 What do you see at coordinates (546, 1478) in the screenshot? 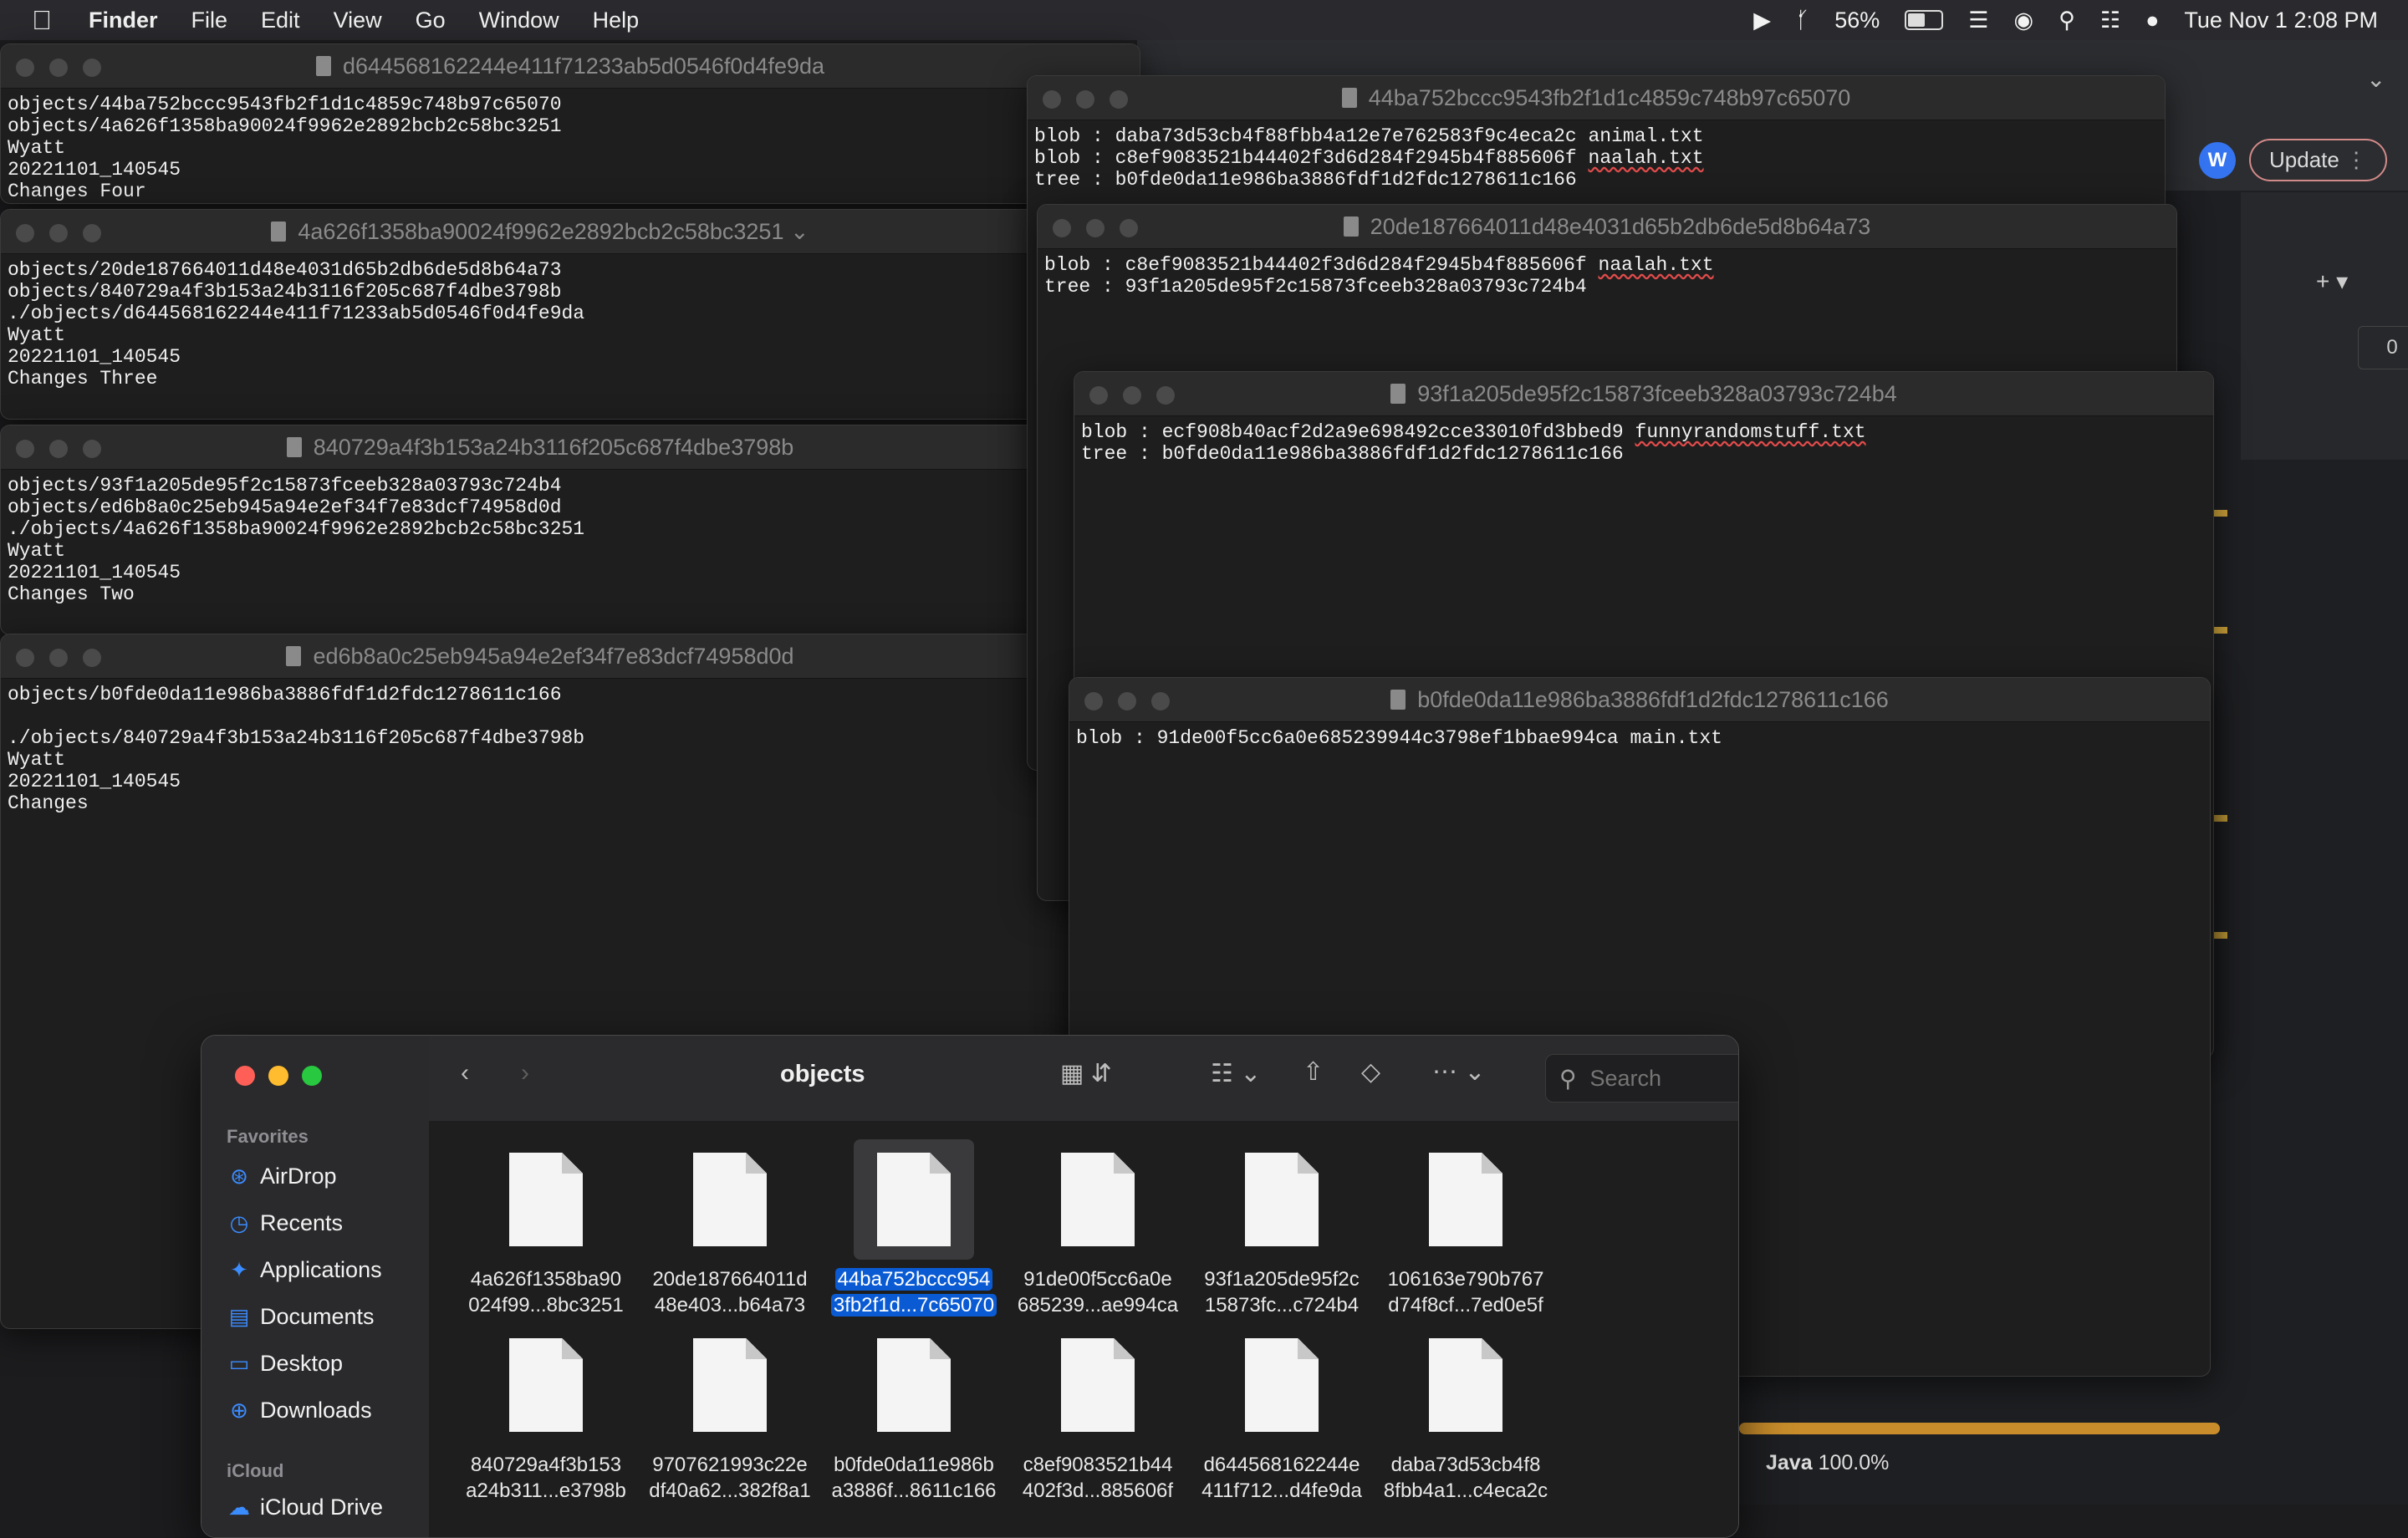
I see `file-name: 840729a4f3b153 a24b311...e3798b` at bounding box center [546, 1478].